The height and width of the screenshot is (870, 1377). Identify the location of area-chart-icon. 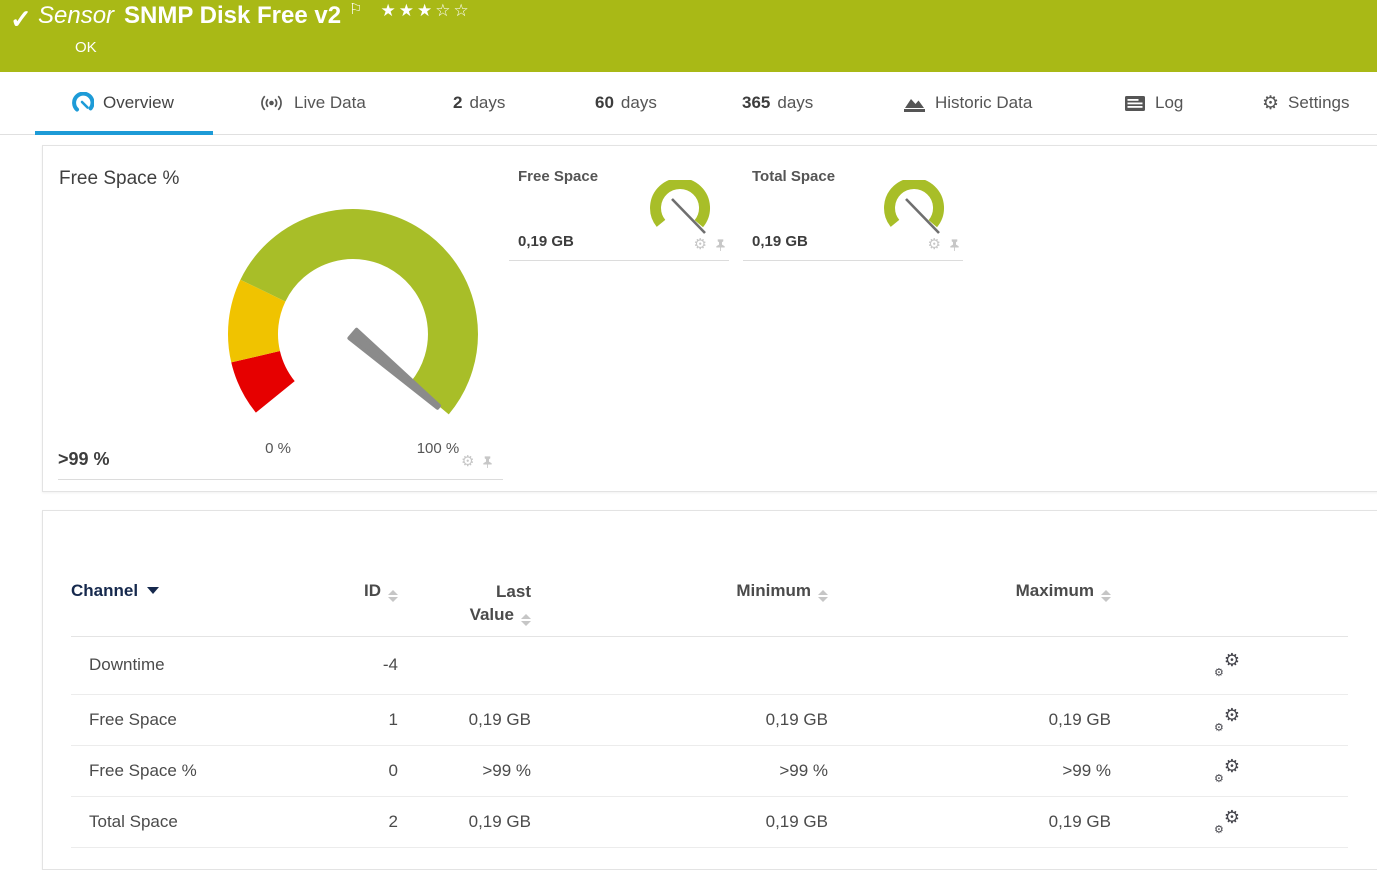
(914, 103).